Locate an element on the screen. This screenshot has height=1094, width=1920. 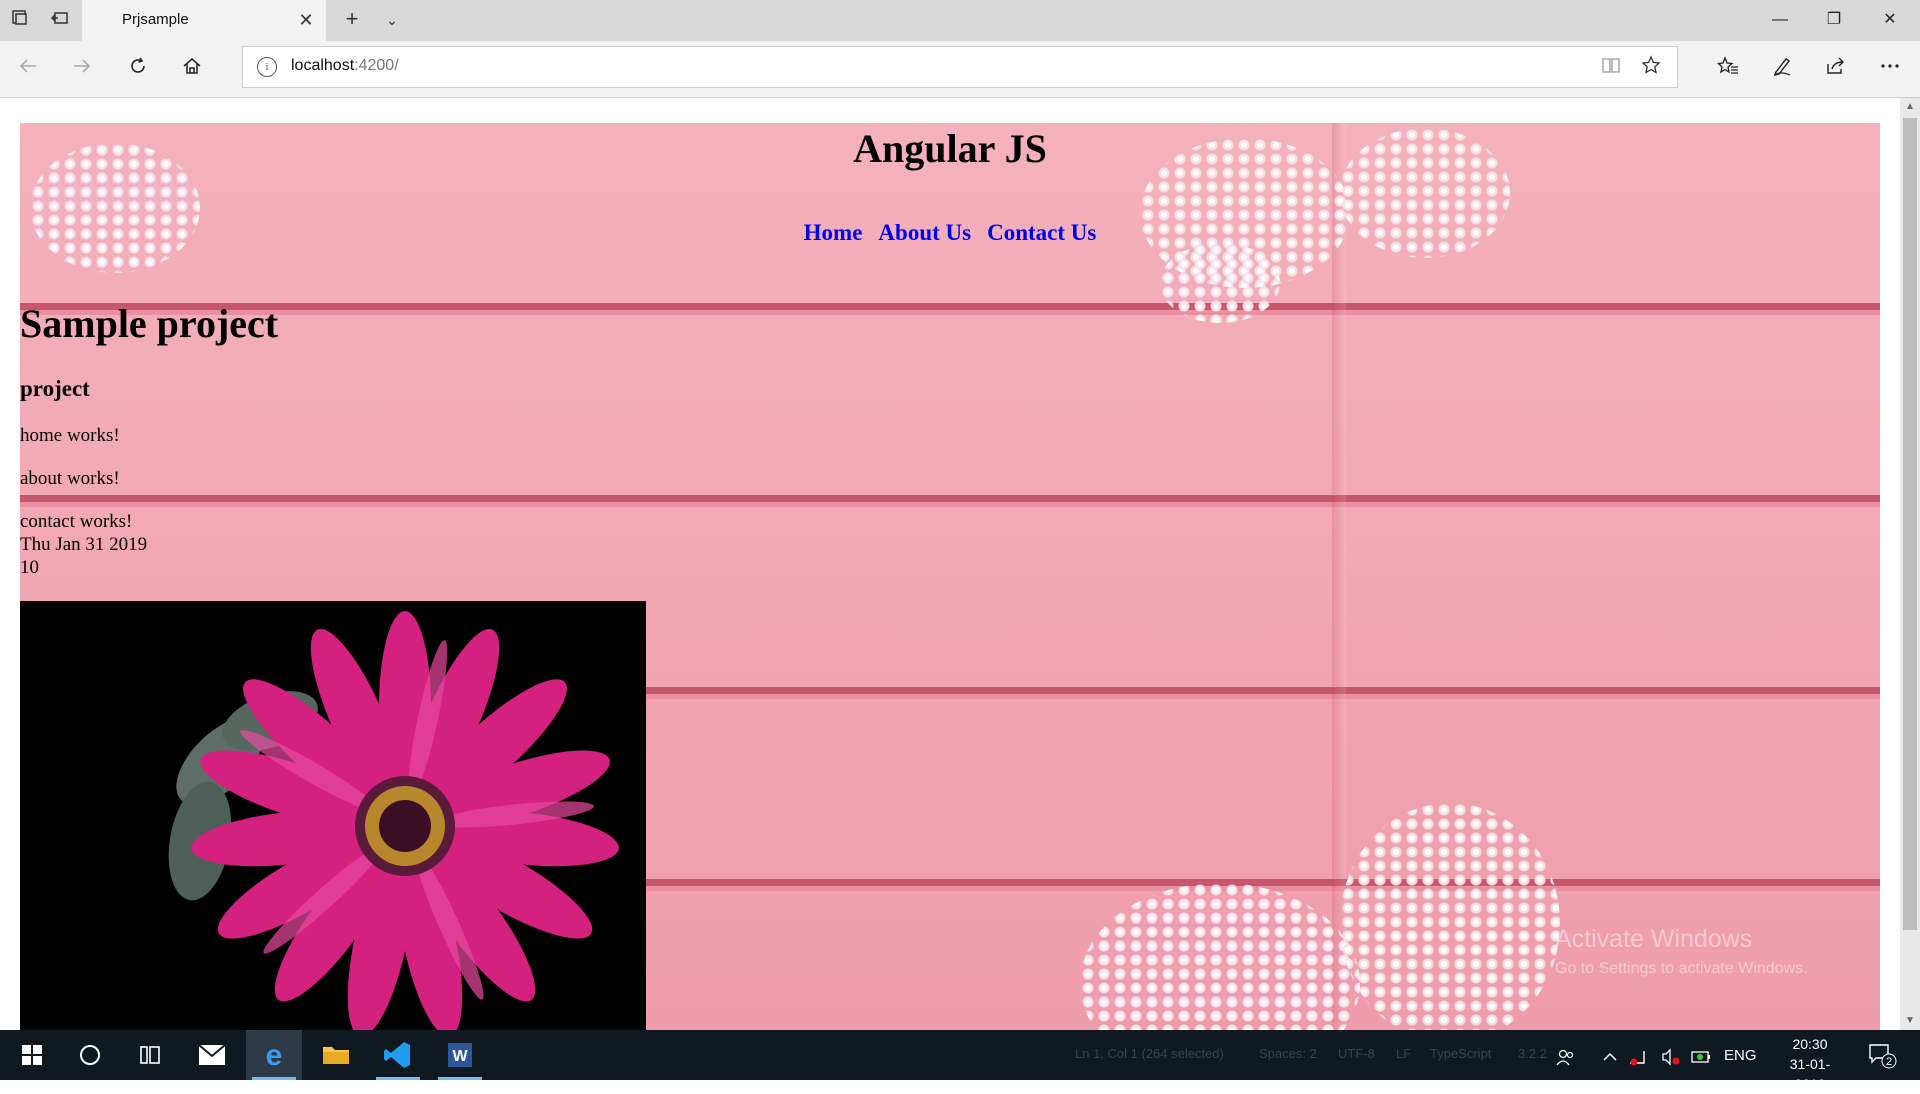
system-clock: 20:30 31-01-2019 is located at coordinates (1810, 1064).